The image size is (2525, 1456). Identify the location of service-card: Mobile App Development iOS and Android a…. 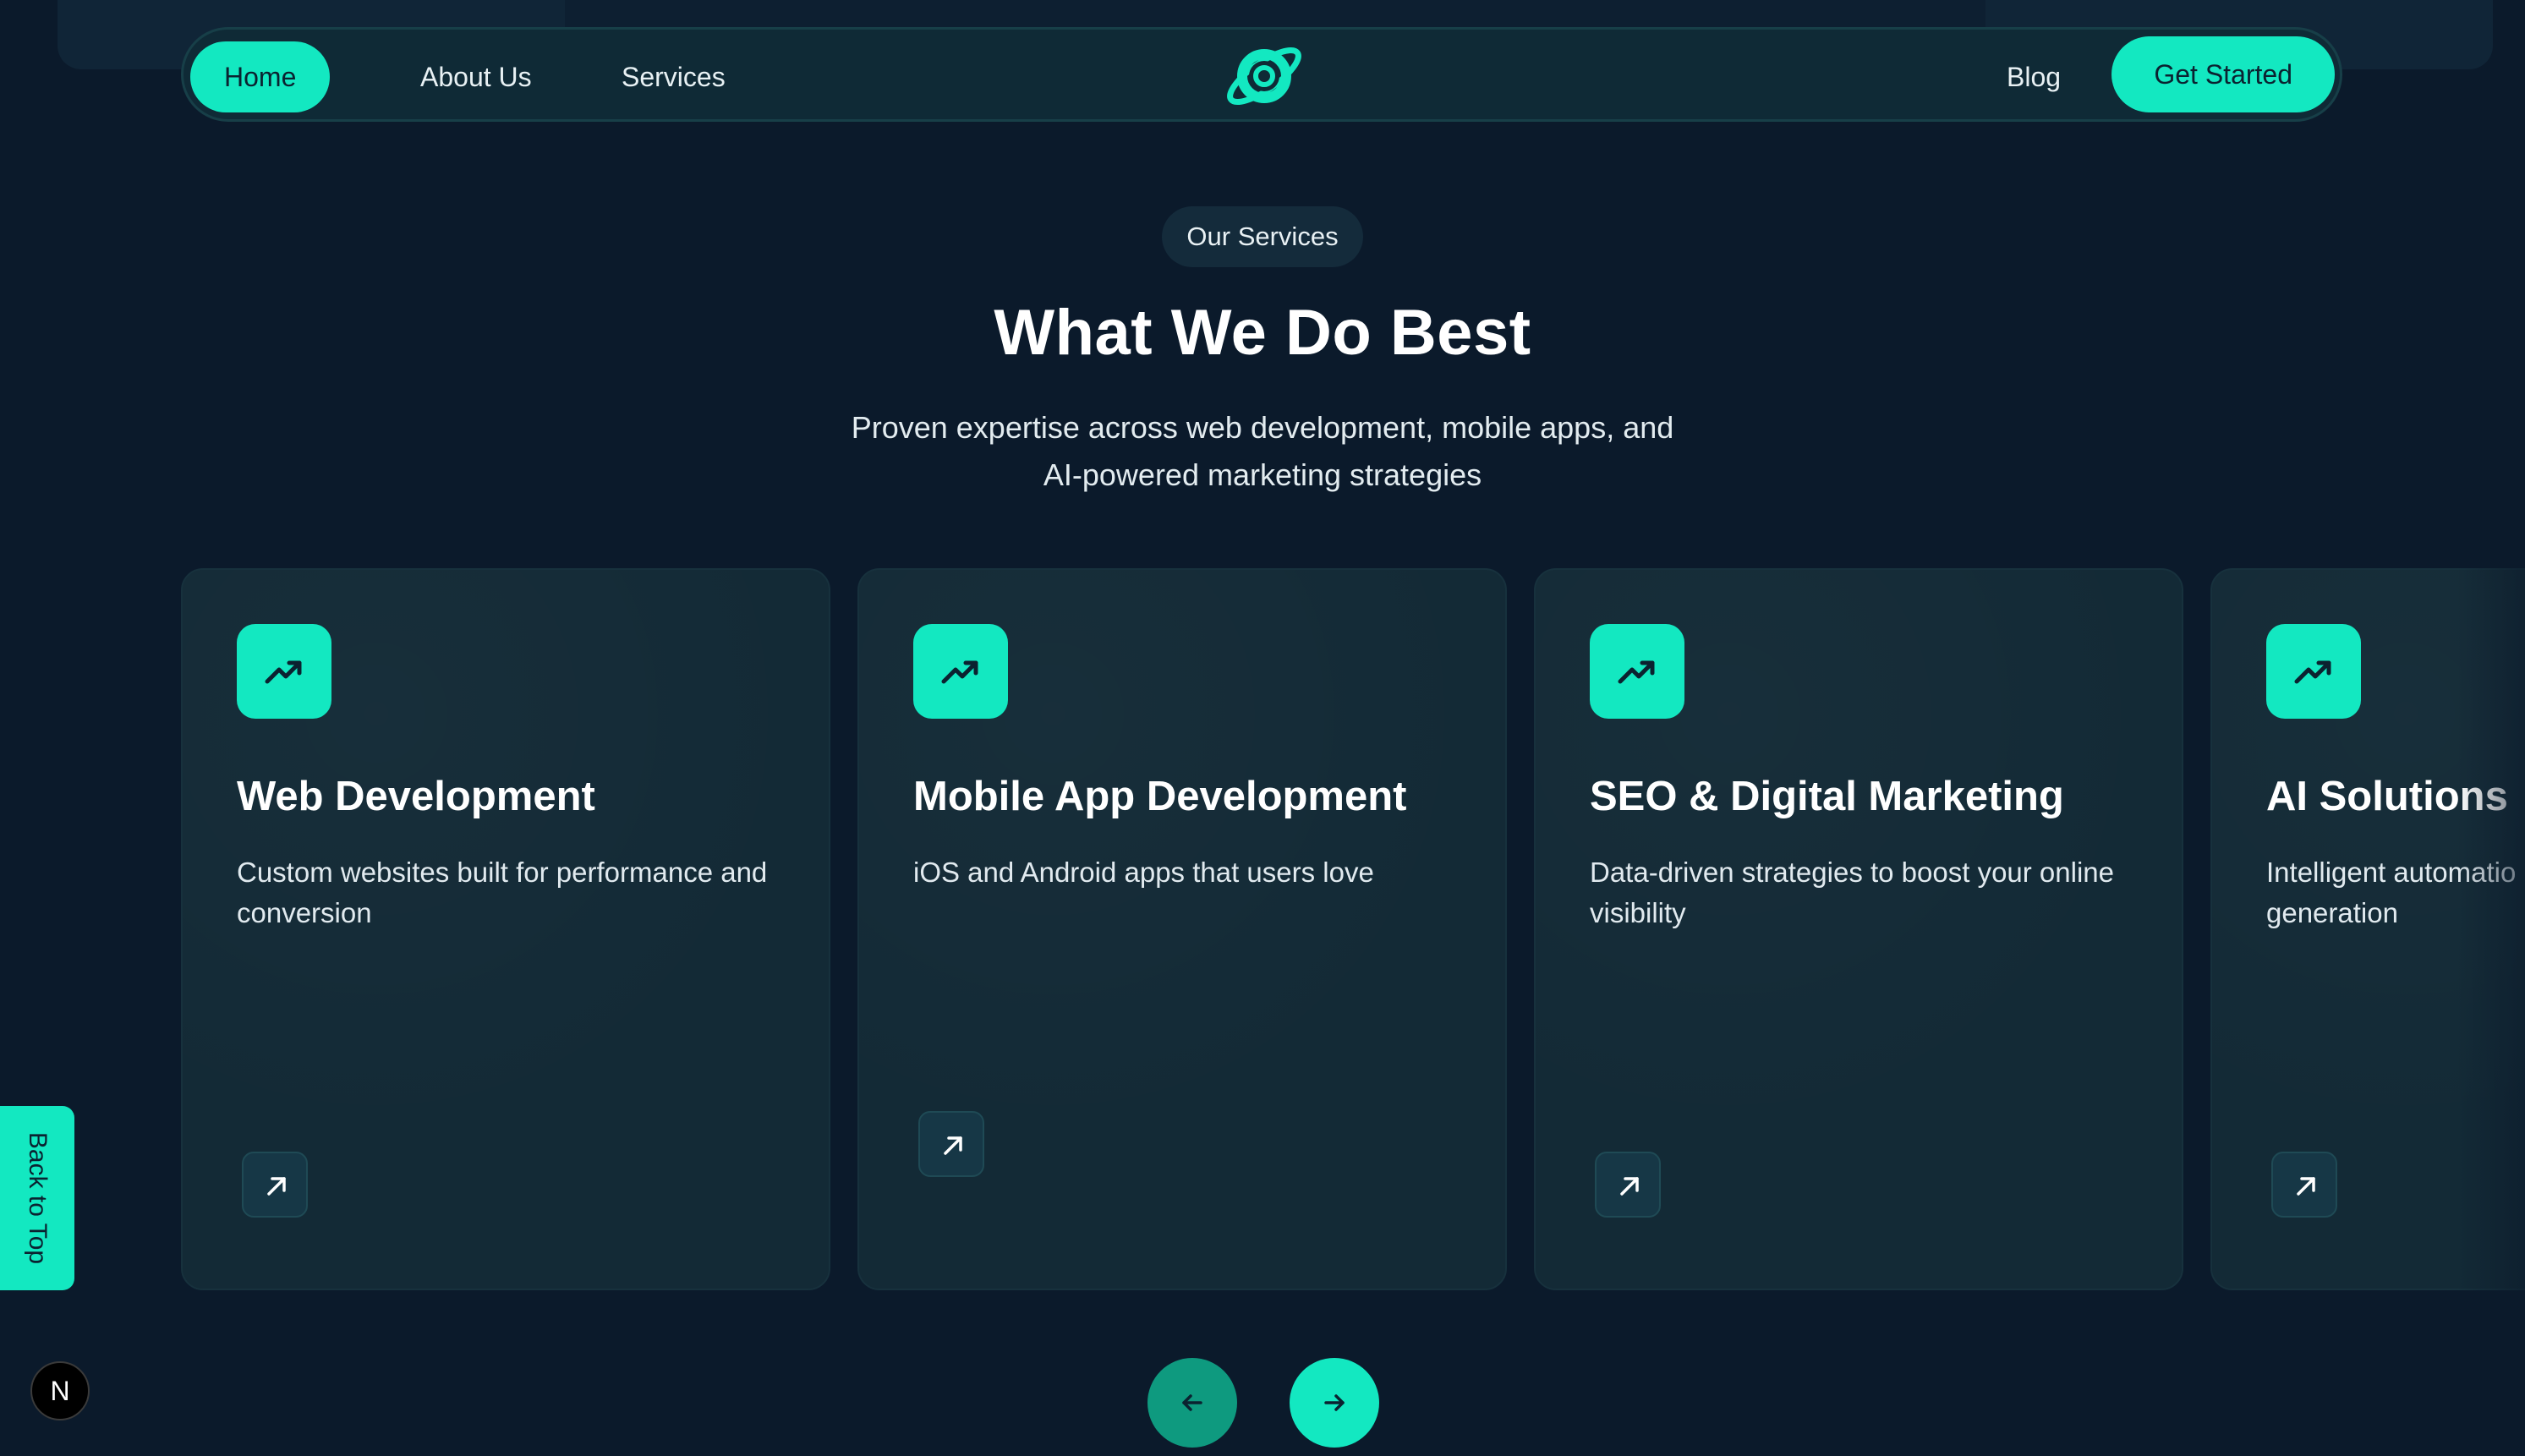
(1182, 929).